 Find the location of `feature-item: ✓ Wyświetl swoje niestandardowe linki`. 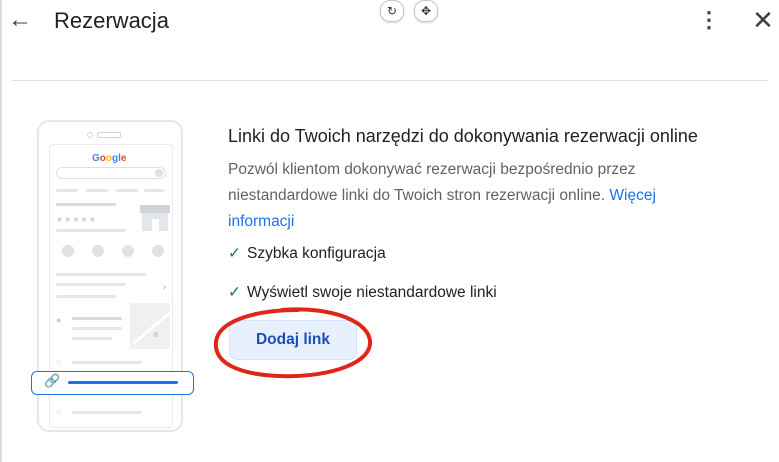

feature-item: ✓ Wyświetl swoje niestandardowe linki is located at coordinates (362, 292).